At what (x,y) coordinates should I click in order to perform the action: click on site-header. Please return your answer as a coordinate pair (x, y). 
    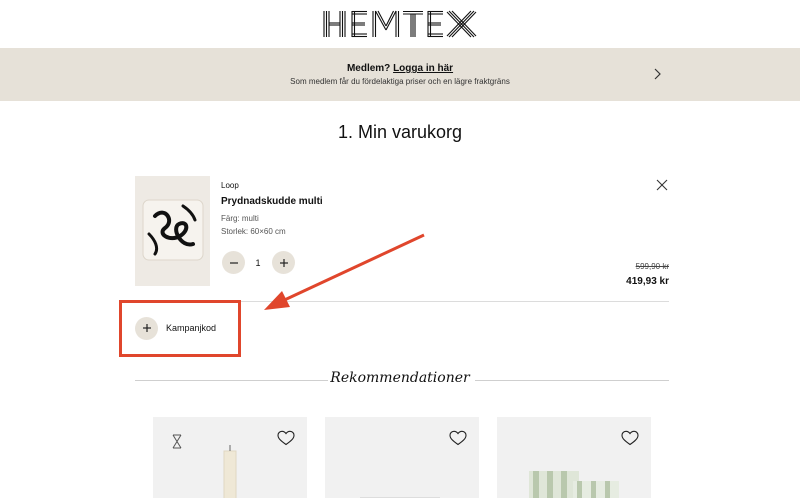
    Looking at the image, I should click on (400, 24).